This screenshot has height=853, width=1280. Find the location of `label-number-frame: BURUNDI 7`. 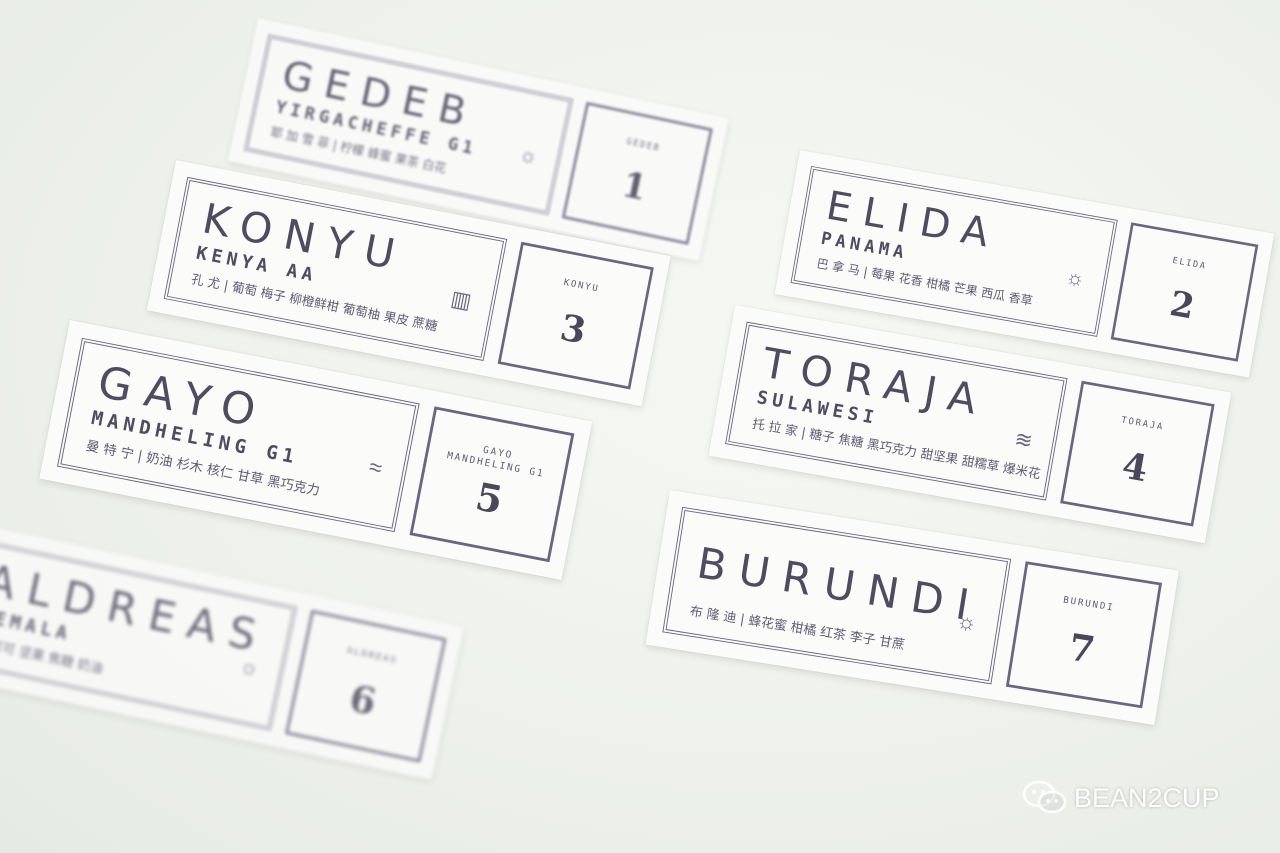

label-number-frame: BURUNDI 7 is located at coordinates (1084, 635).